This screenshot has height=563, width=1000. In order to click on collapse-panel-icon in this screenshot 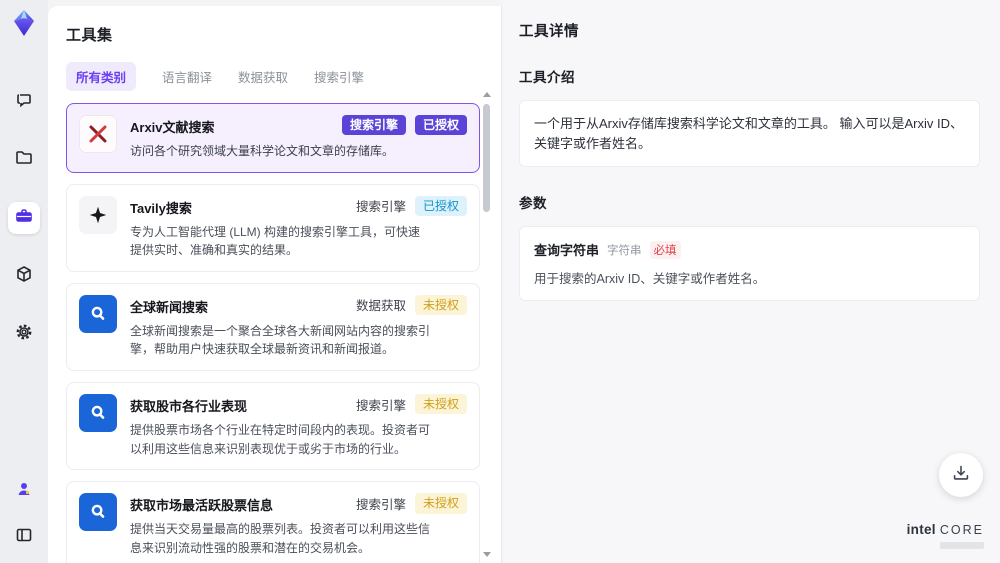, I will do `click(24, 537)`.